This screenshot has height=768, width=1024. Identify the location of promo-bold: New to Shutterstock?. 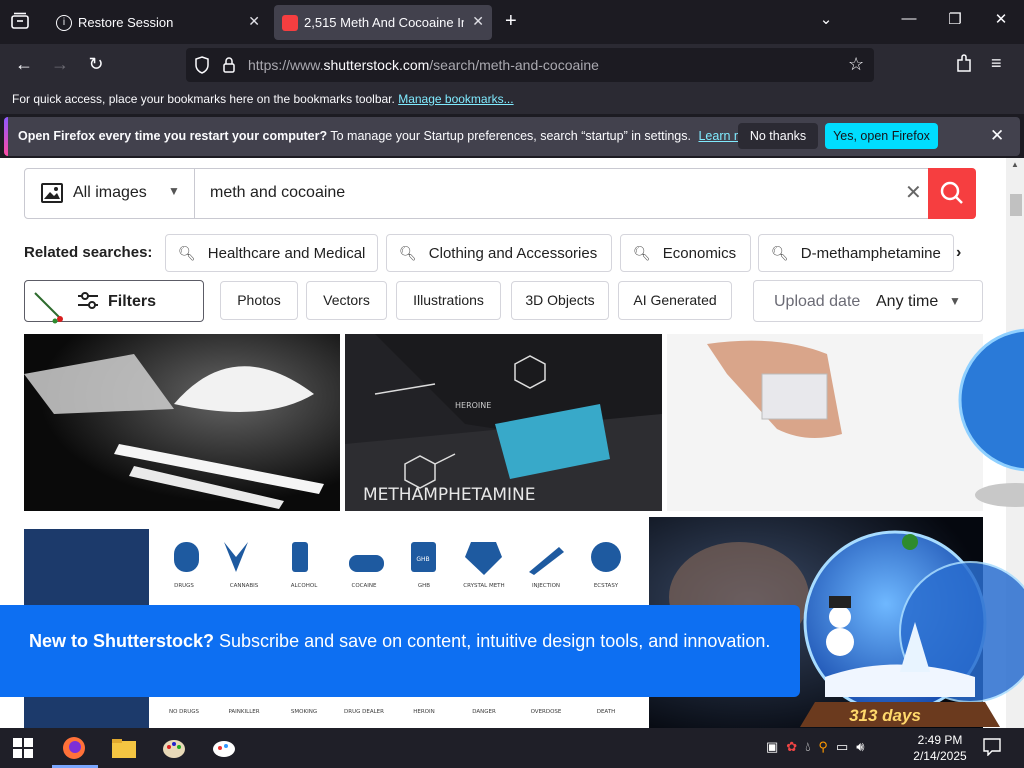
(122, 641).